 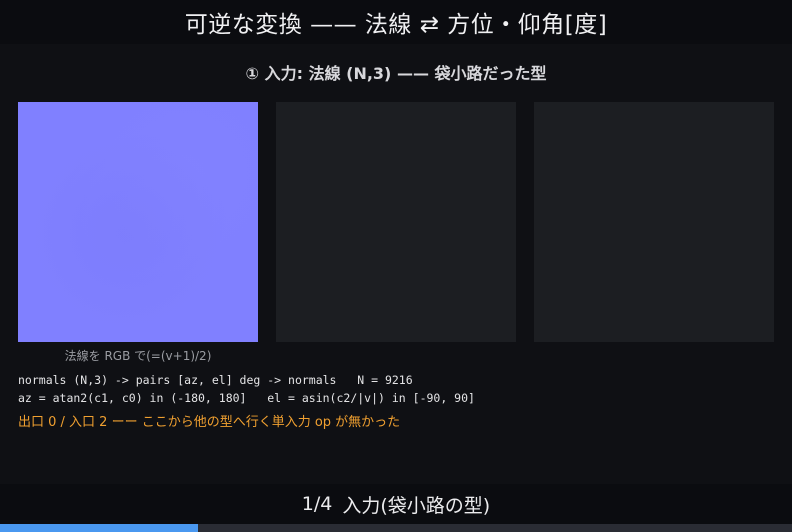 I want to click on slide-title: 可逆な変換 —— 法線 ⇄ 方位・仰角[度], so click(x=396, y=25).